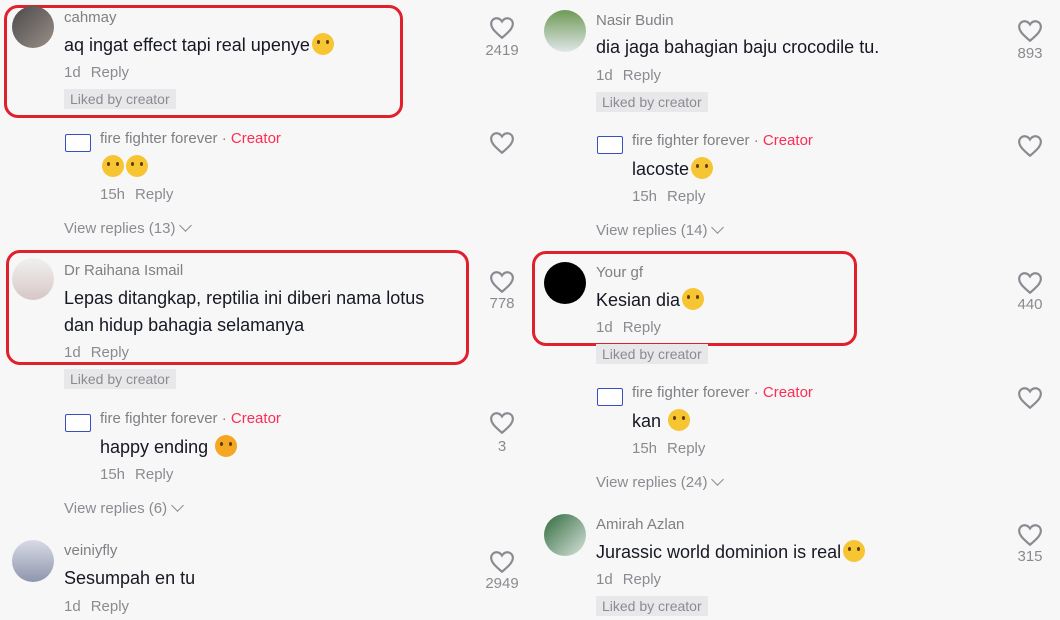 The width and height of the screenshot is (1060, 620). Describe the element at coordinates (90, 550) in the screenshot. I see `comment-username: veiniyfly` at that location.